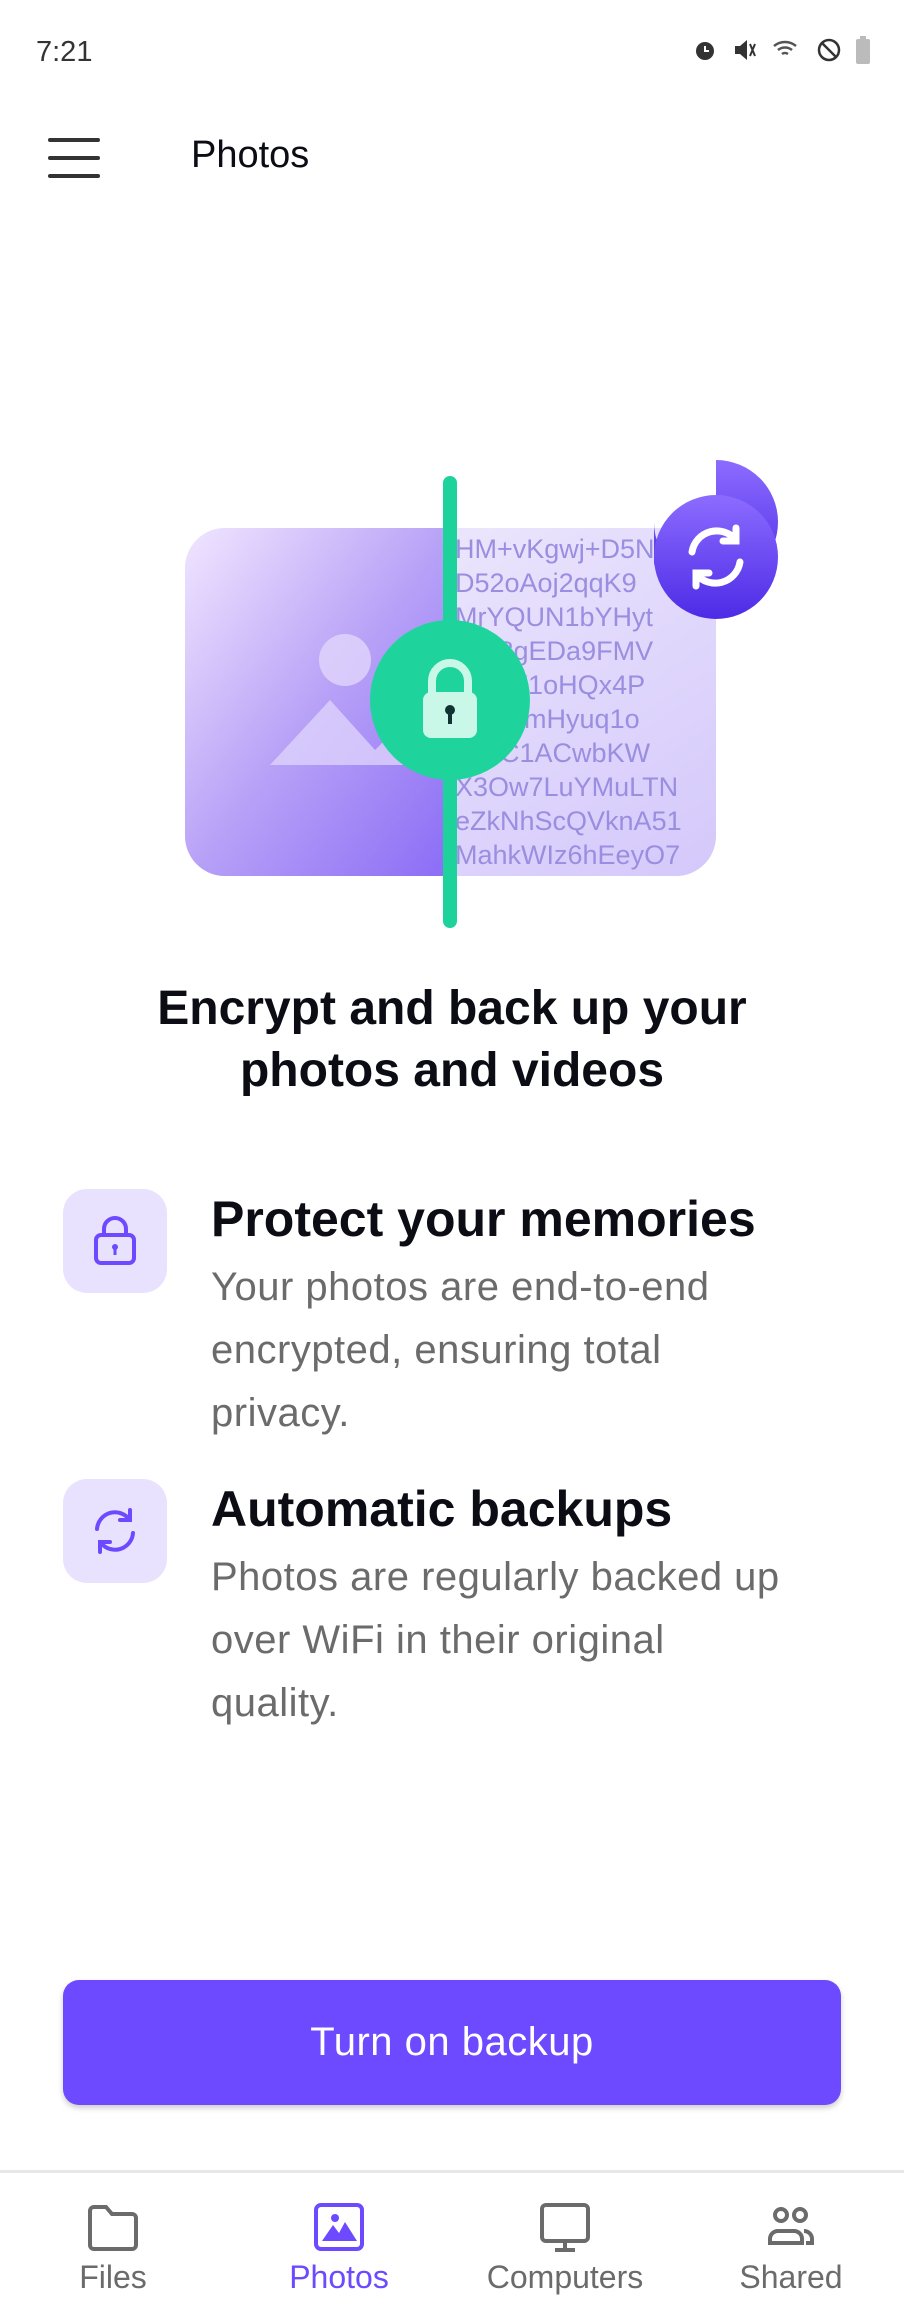 The width and height of the screenshot is (904, 2316). Describe the element at coordinates (863, 50) in the screenshot. I see `battery-icon` at that location.